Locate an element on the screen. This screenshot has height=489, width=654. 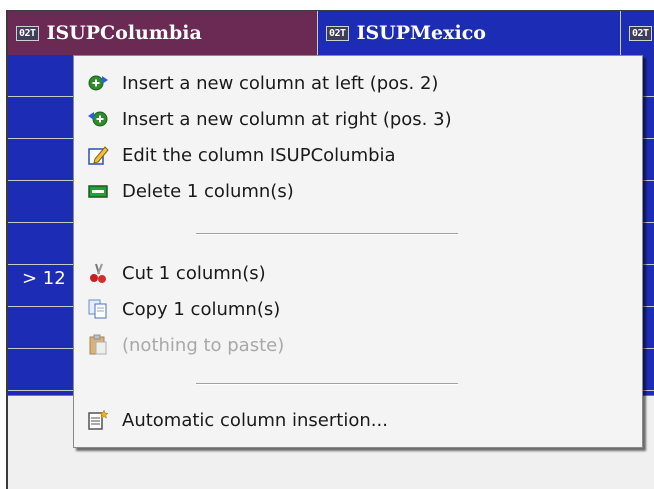
column-header-isupmexico: 02T ISUPMexico is located at coordinates (469, 33).